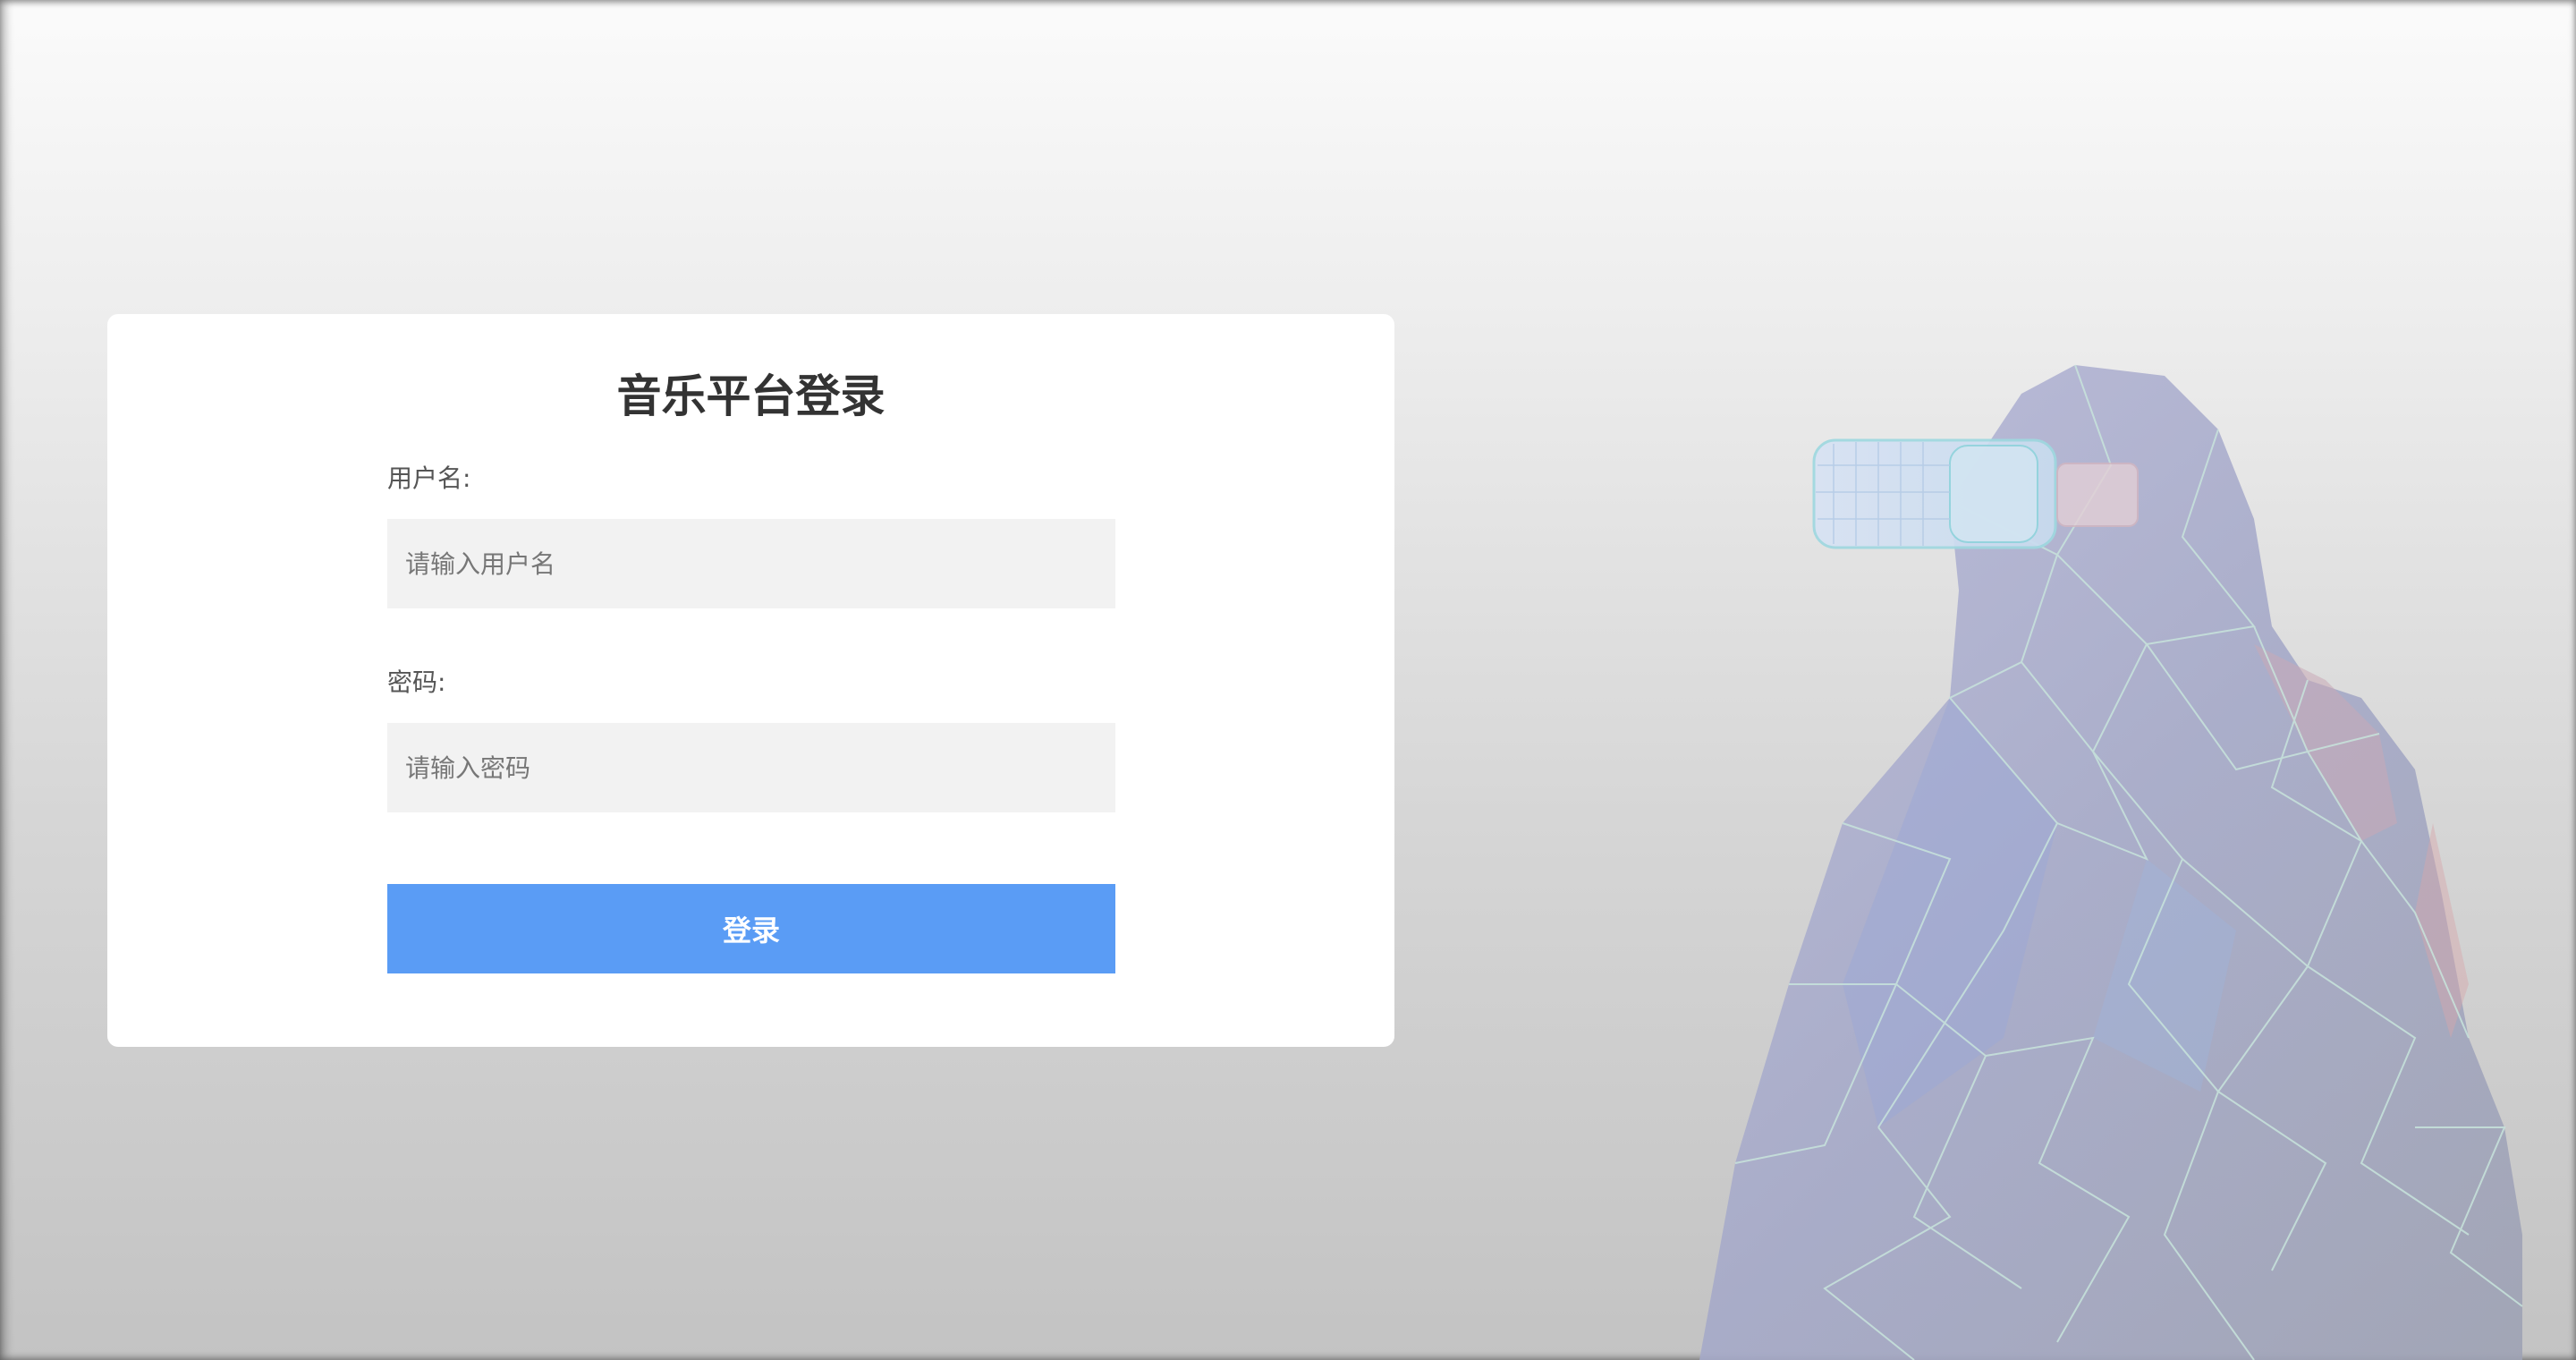 The width and height of the screenshot is (2576, 1360). Describe the element at coordinates (751, 928) in the screenshot. I see `login-button: 登录` at that location.